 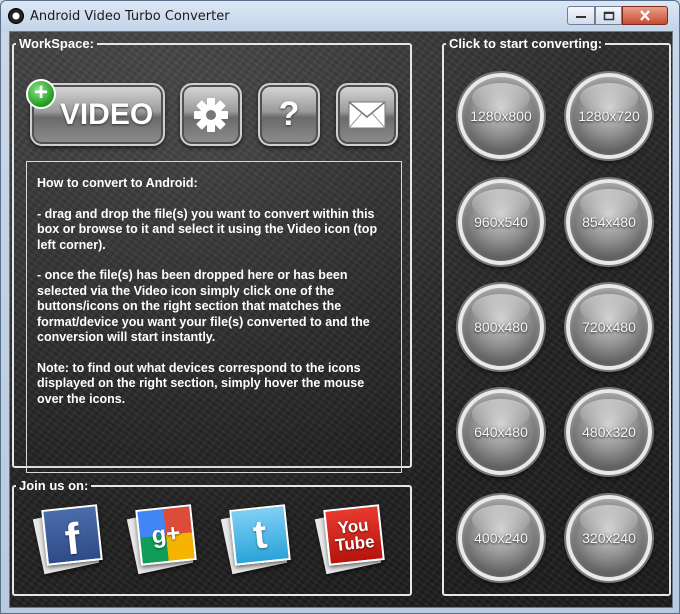 I want to click on resolution-button-1280x720: 1280x720, so click(x=609, y=116).